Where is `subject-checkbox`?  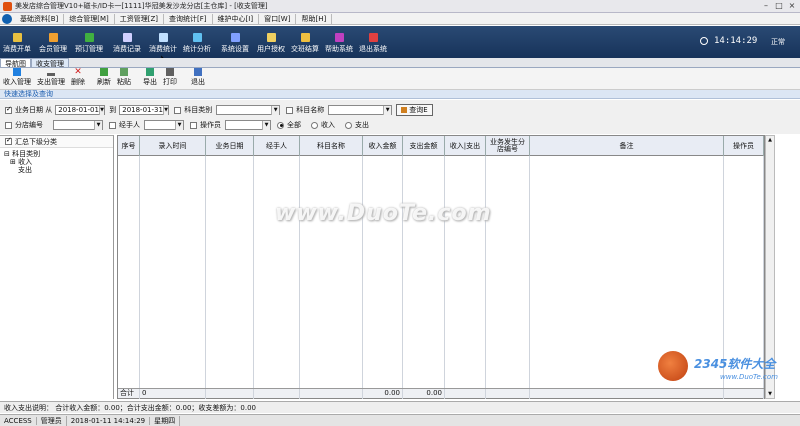 subject-checkbox is located at coordinates (290, 110).